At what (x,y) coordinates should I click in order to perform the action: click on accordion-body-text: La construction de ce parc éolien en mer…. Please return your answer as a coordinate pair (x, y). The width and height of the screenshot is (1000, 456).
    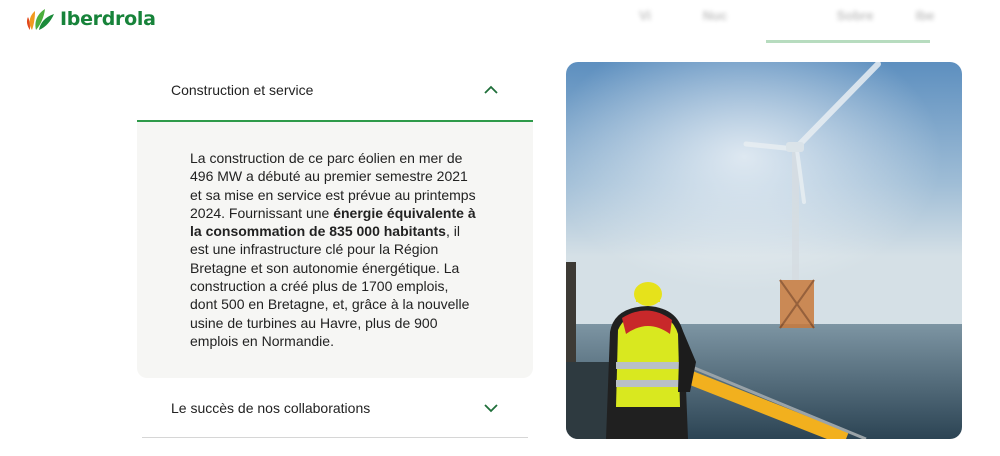
    Looking at the image, I should click on (334, 249).